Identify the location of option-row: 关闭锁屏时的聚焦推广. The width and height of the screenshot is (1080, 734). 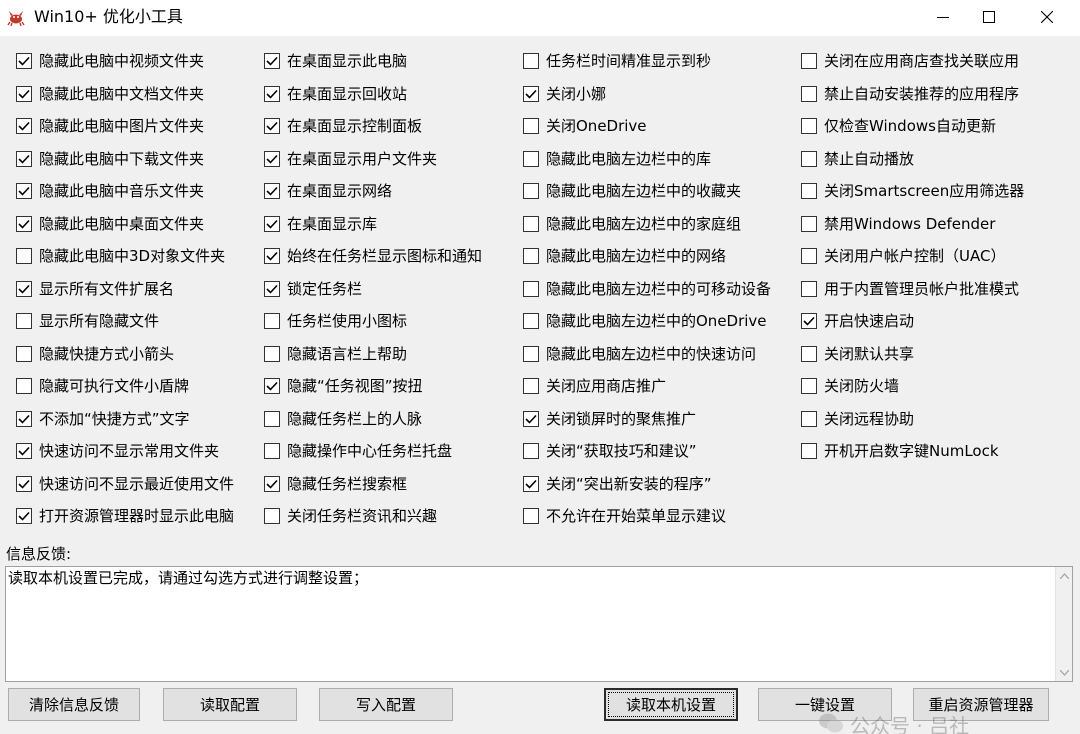
(609, 419).